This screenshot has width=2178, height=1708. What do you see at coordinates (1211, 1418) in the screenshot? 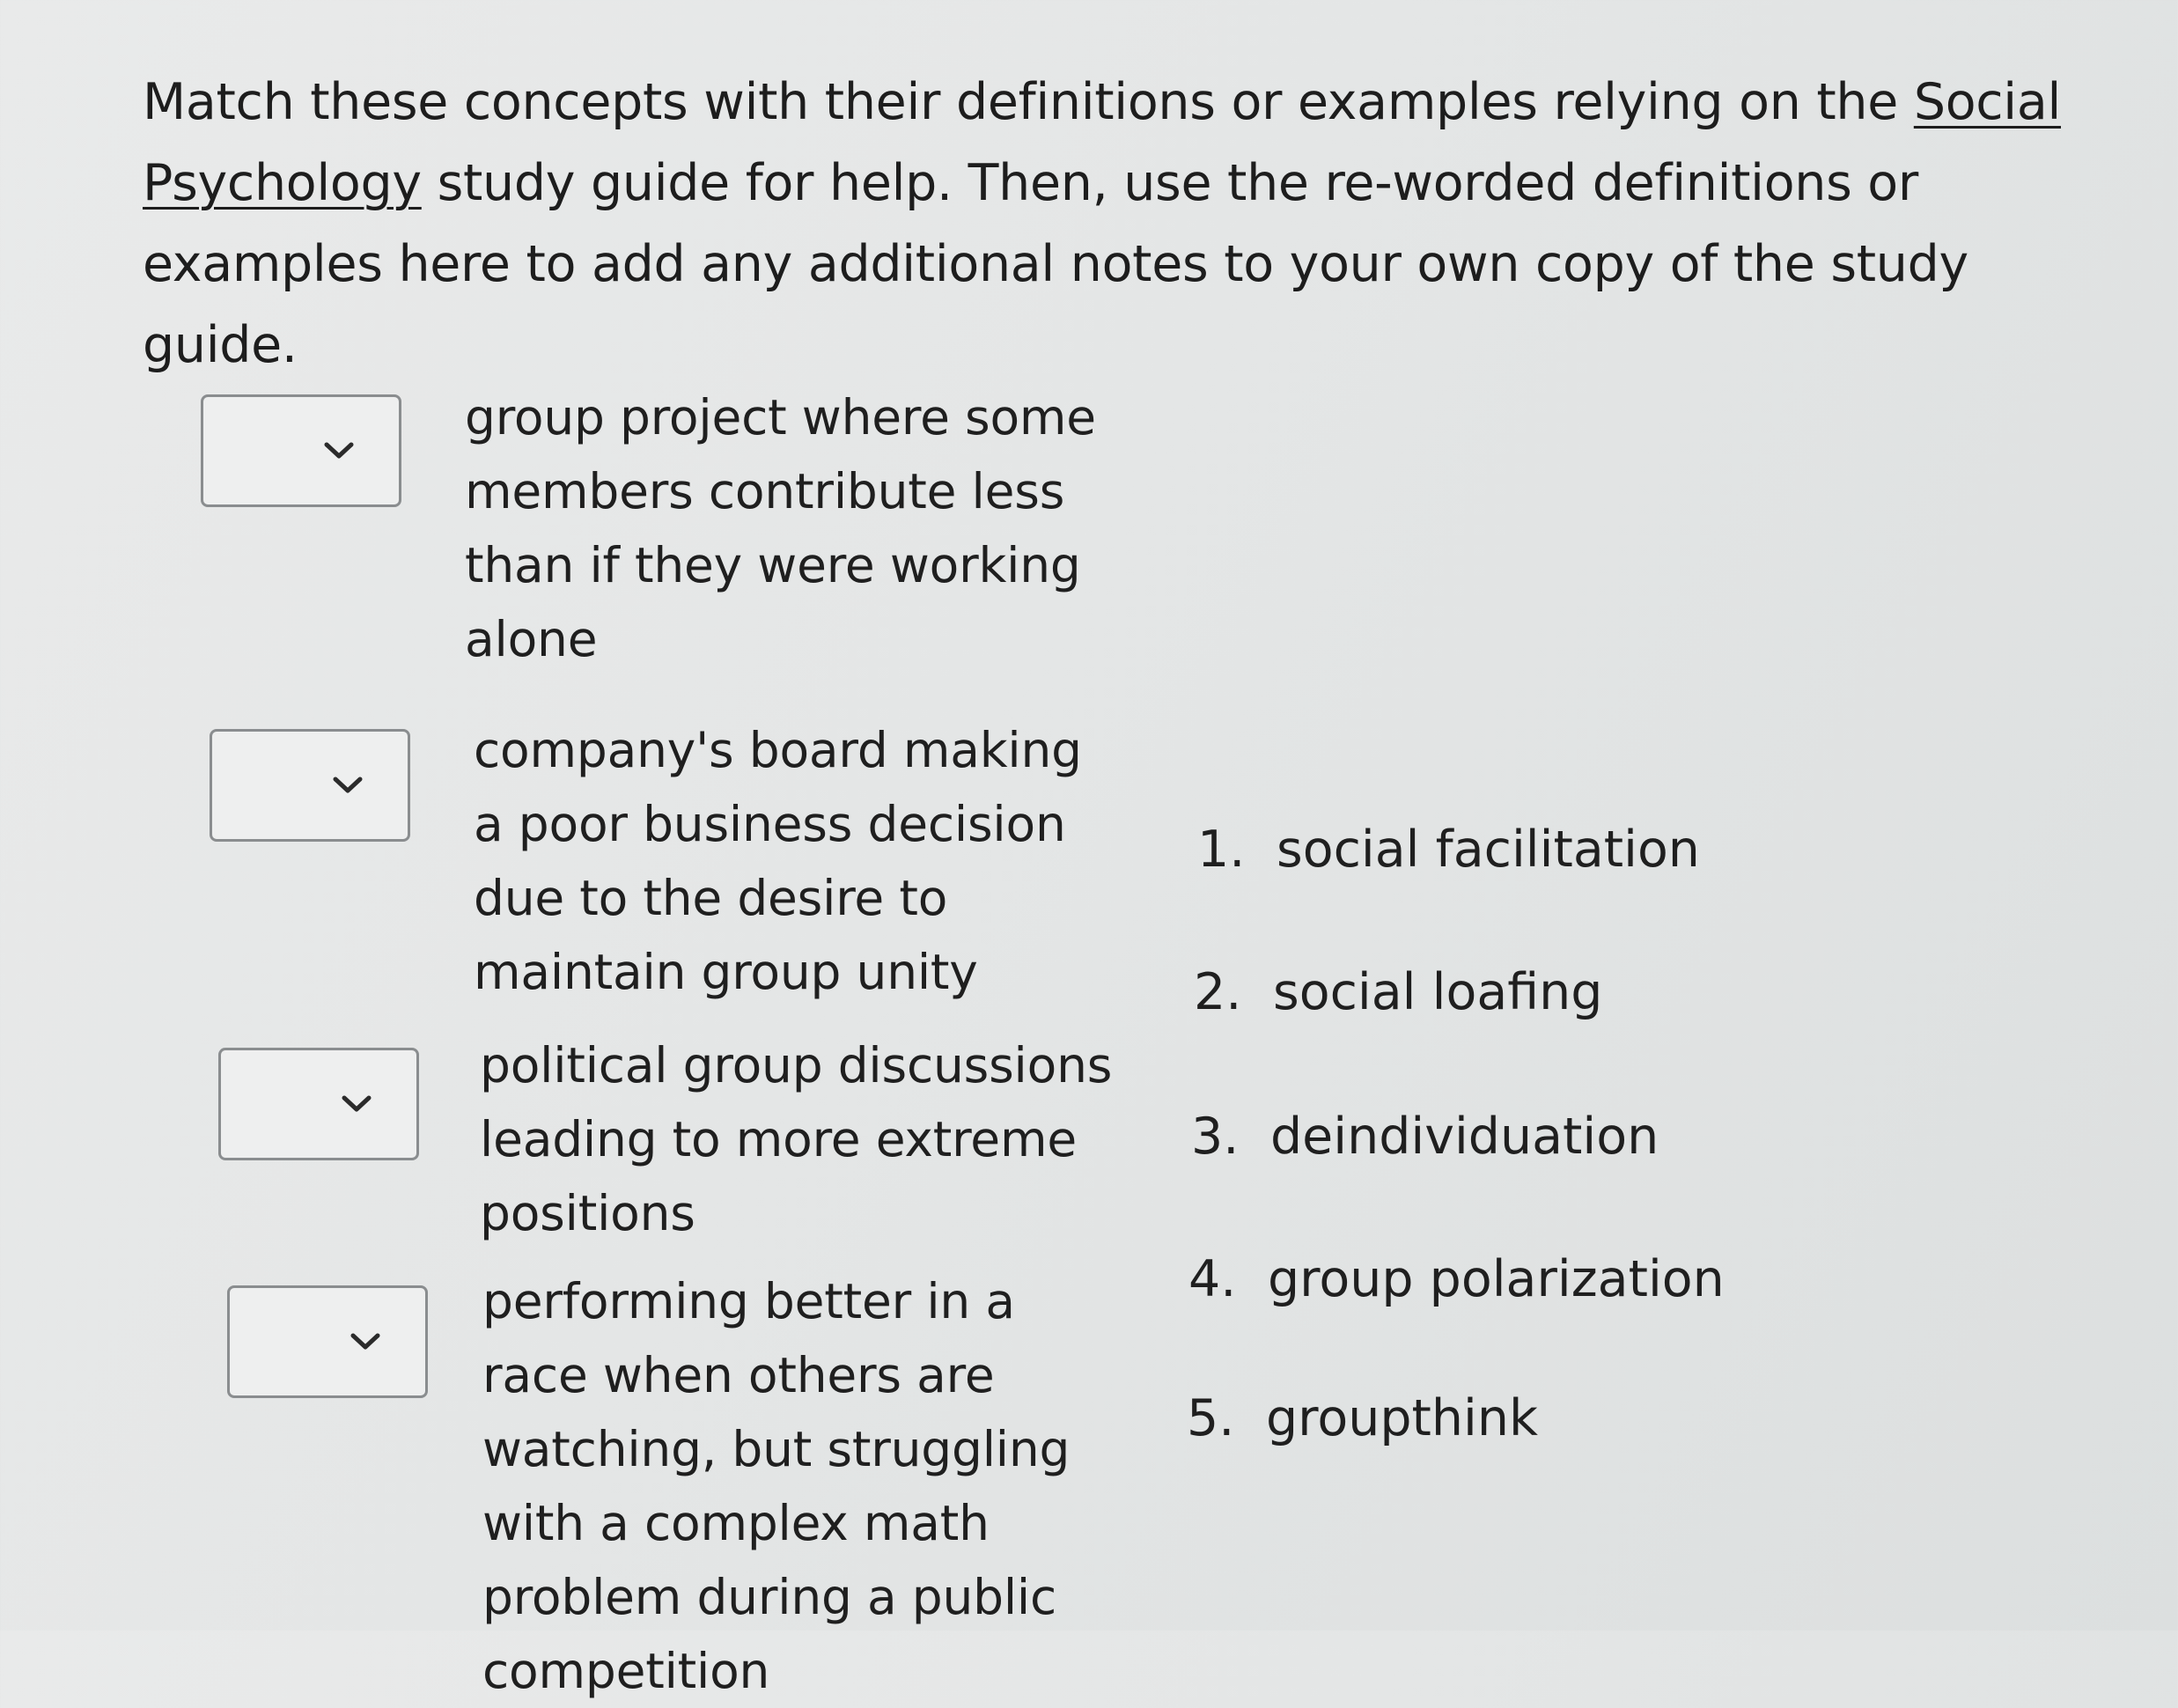
I see `answer-number: 5.` at bounding box center [1211, 1418].